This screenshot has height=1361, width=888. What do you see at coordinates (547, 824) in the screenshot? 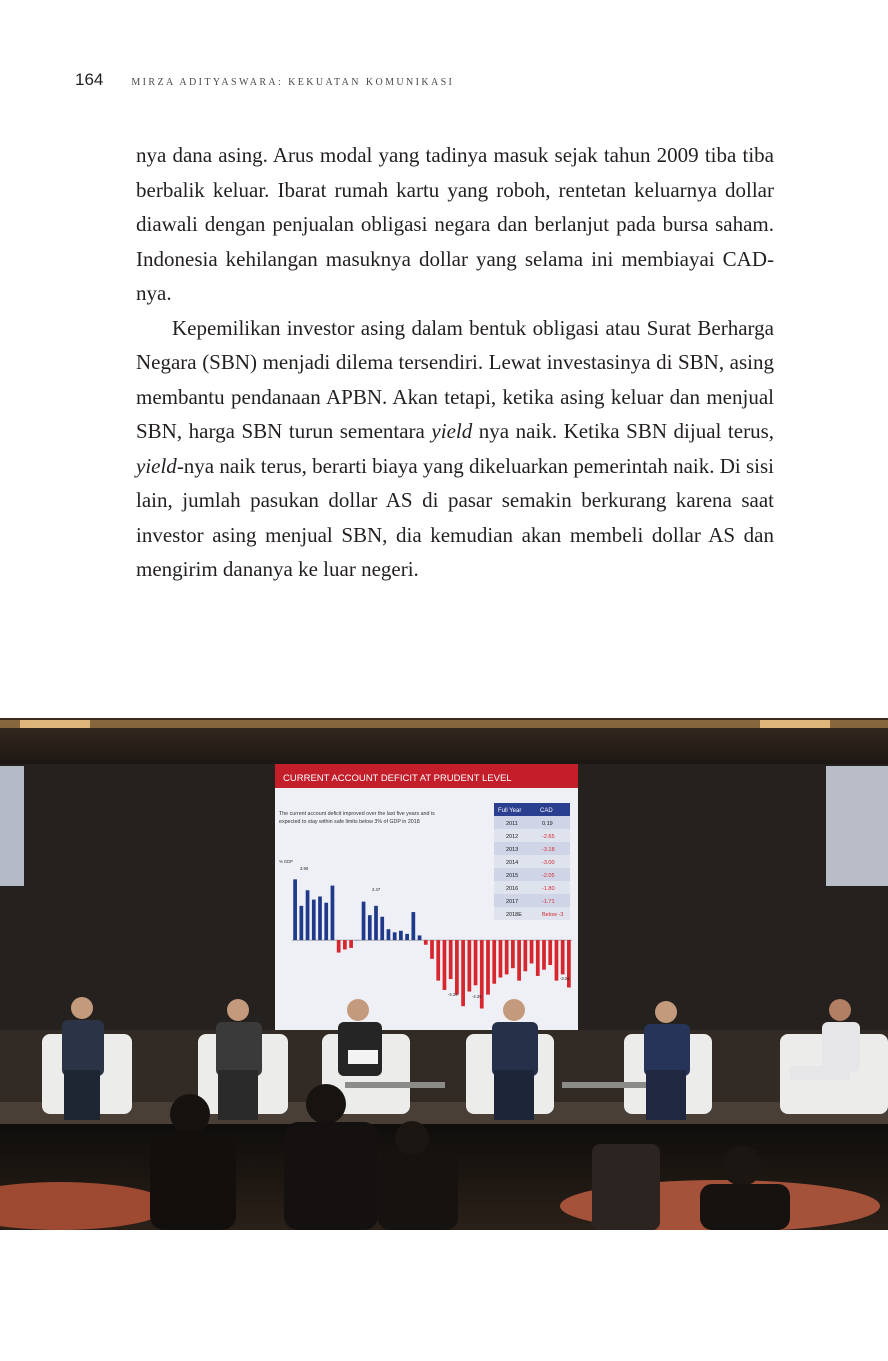
I see `slide-table-cell: 0.19` at bounding box center [547, 824].